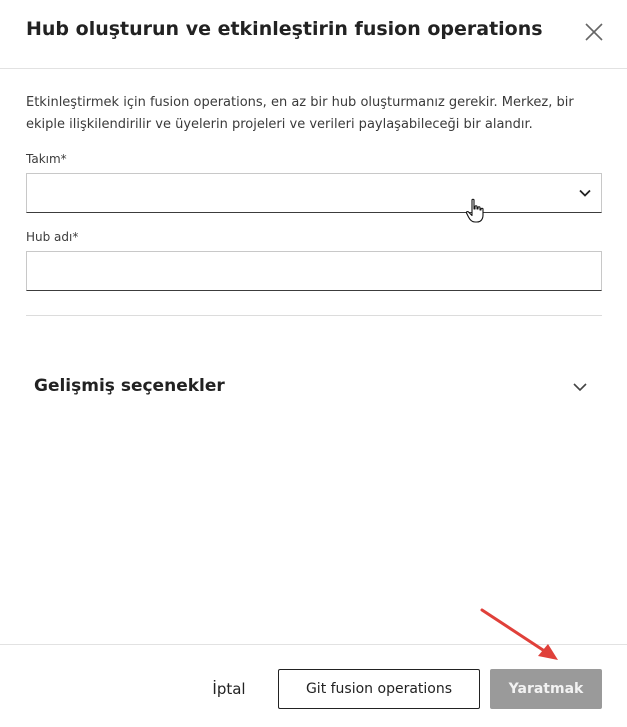 This screenshot has height=727, width=627. I want to click on close-icon, so click(594, 32).